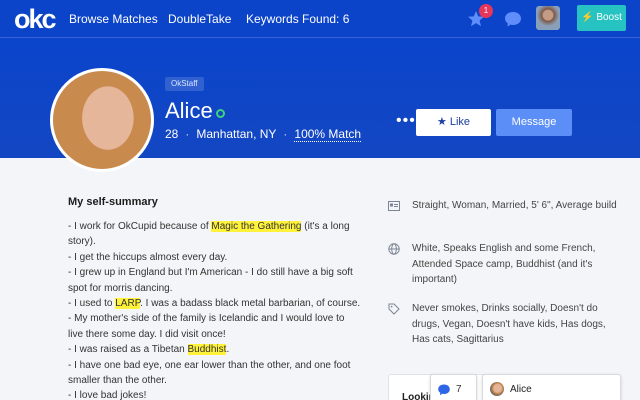 The height and width of the screenshot is (400, 640). I want to click on summary-line: spot for morris dancing., so click(215, 288).